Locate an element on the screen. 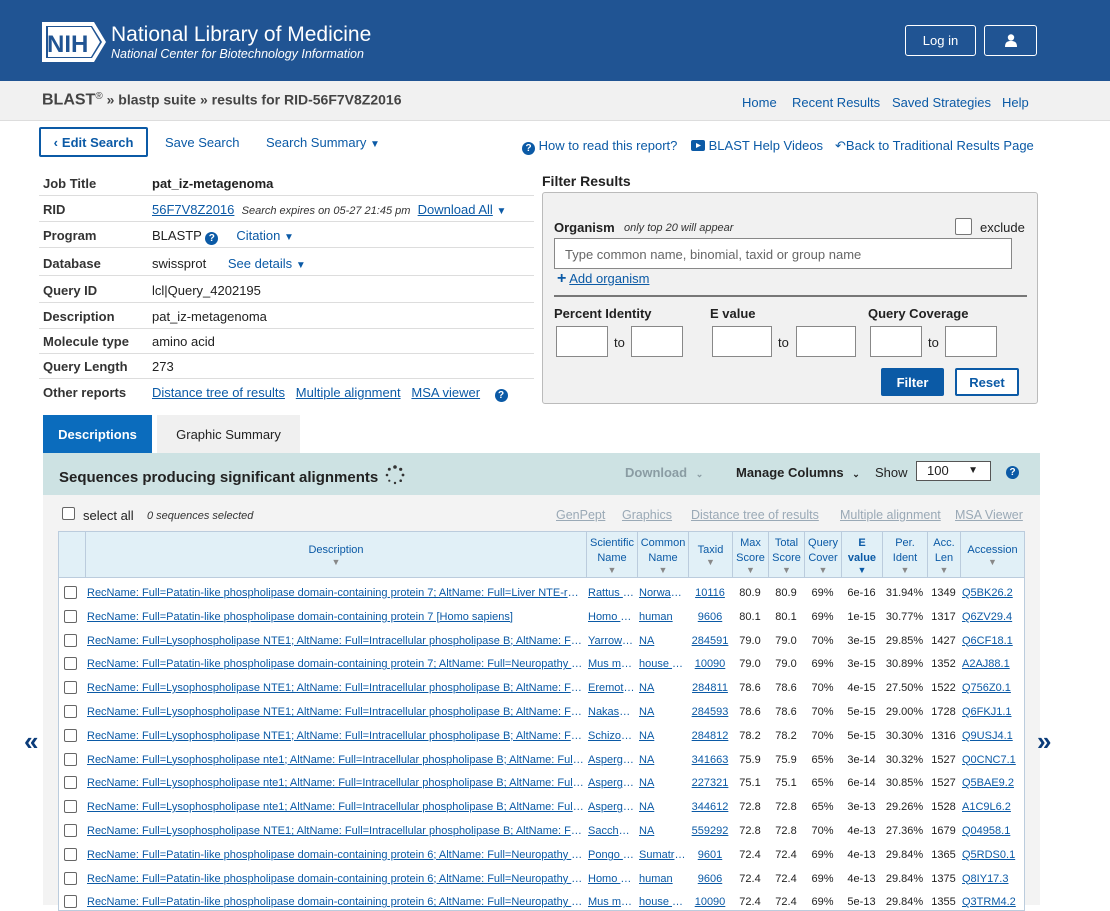  tool-distance-tree: Distance tree of results is located at coordinates (755, 515).